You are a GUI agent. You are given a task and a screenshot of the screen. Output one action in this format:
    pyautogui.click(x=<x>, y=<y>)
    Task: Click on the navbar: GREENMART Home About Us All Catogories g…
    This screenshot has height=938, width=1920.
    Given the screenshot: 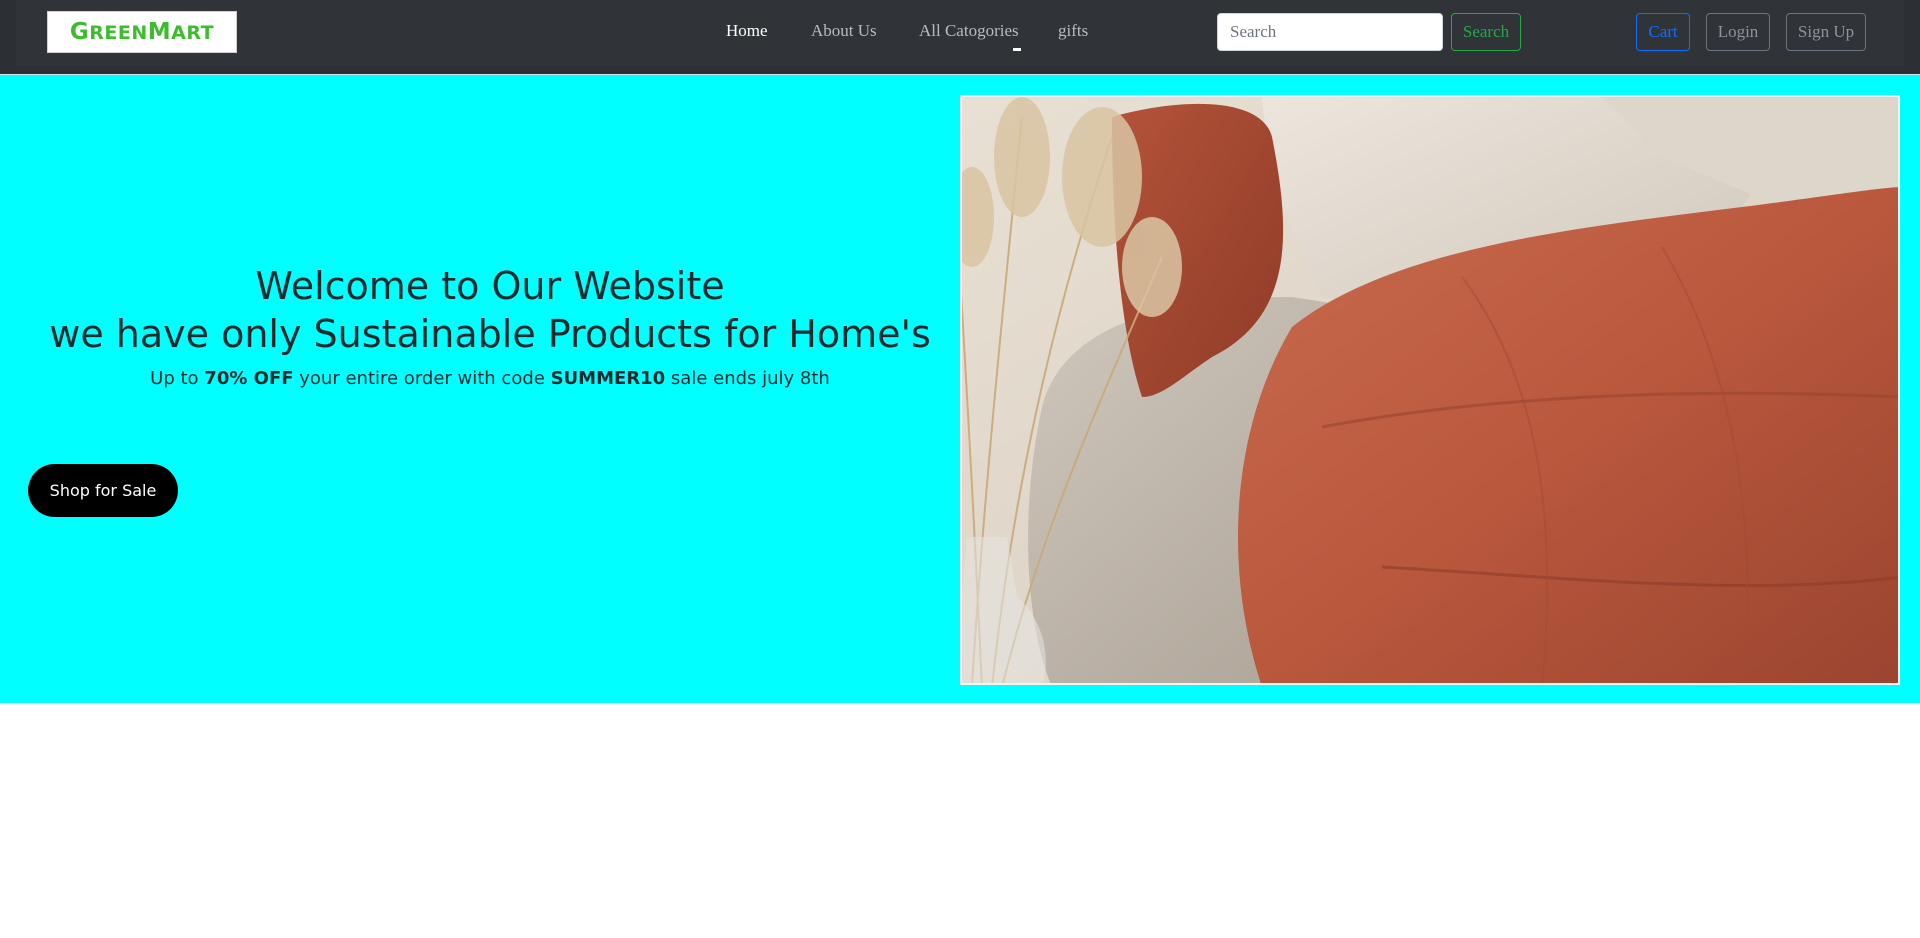 What is the action you would take?
    pyautogui.click(x=960, y=37)
    